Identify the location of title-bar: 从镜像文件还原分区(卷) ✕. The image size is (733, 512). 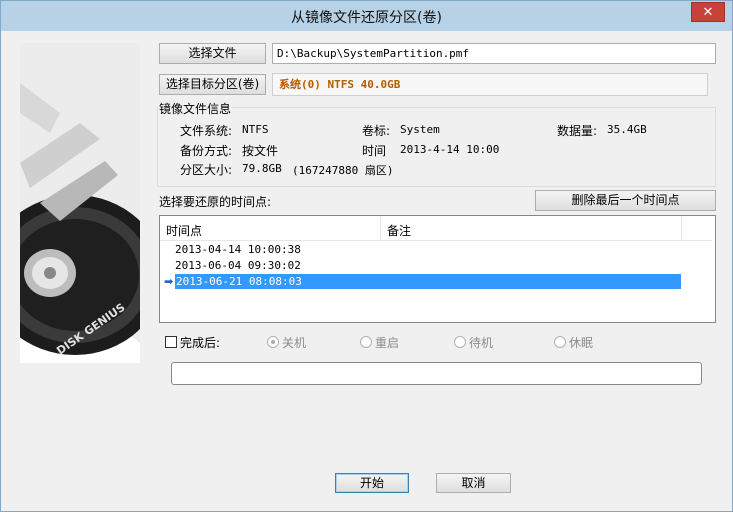
(366, 16).